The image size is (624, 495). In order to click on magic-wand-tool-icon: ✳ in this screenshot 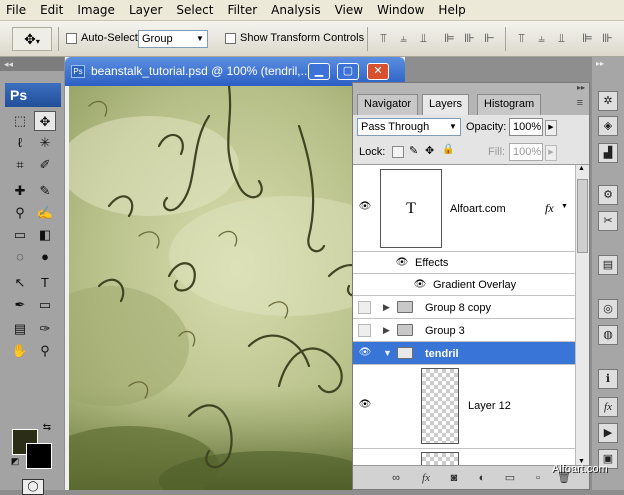, I will do `click(45, 143)`.